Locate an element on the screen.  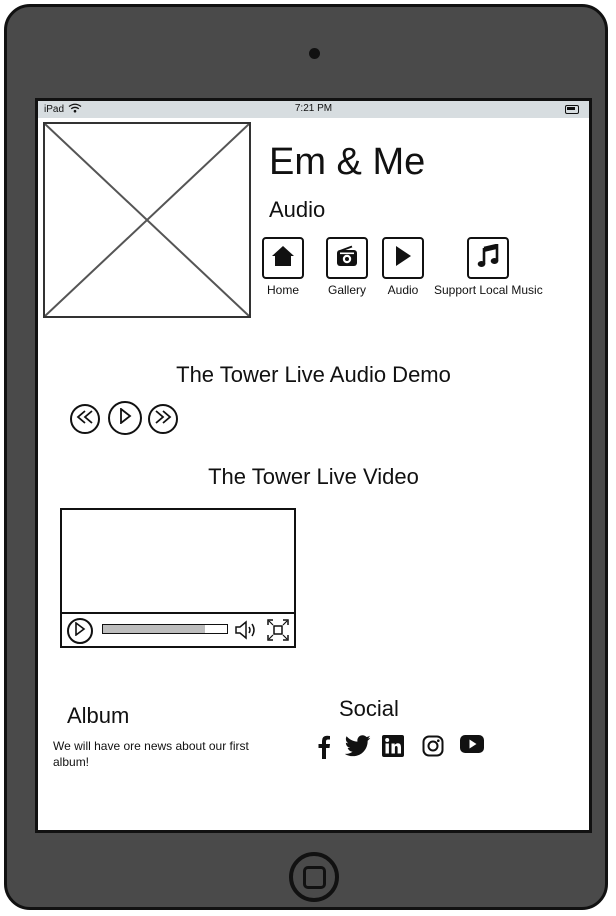
status-bar: iPad 7:21 PM is located at coordinates (313, 109).